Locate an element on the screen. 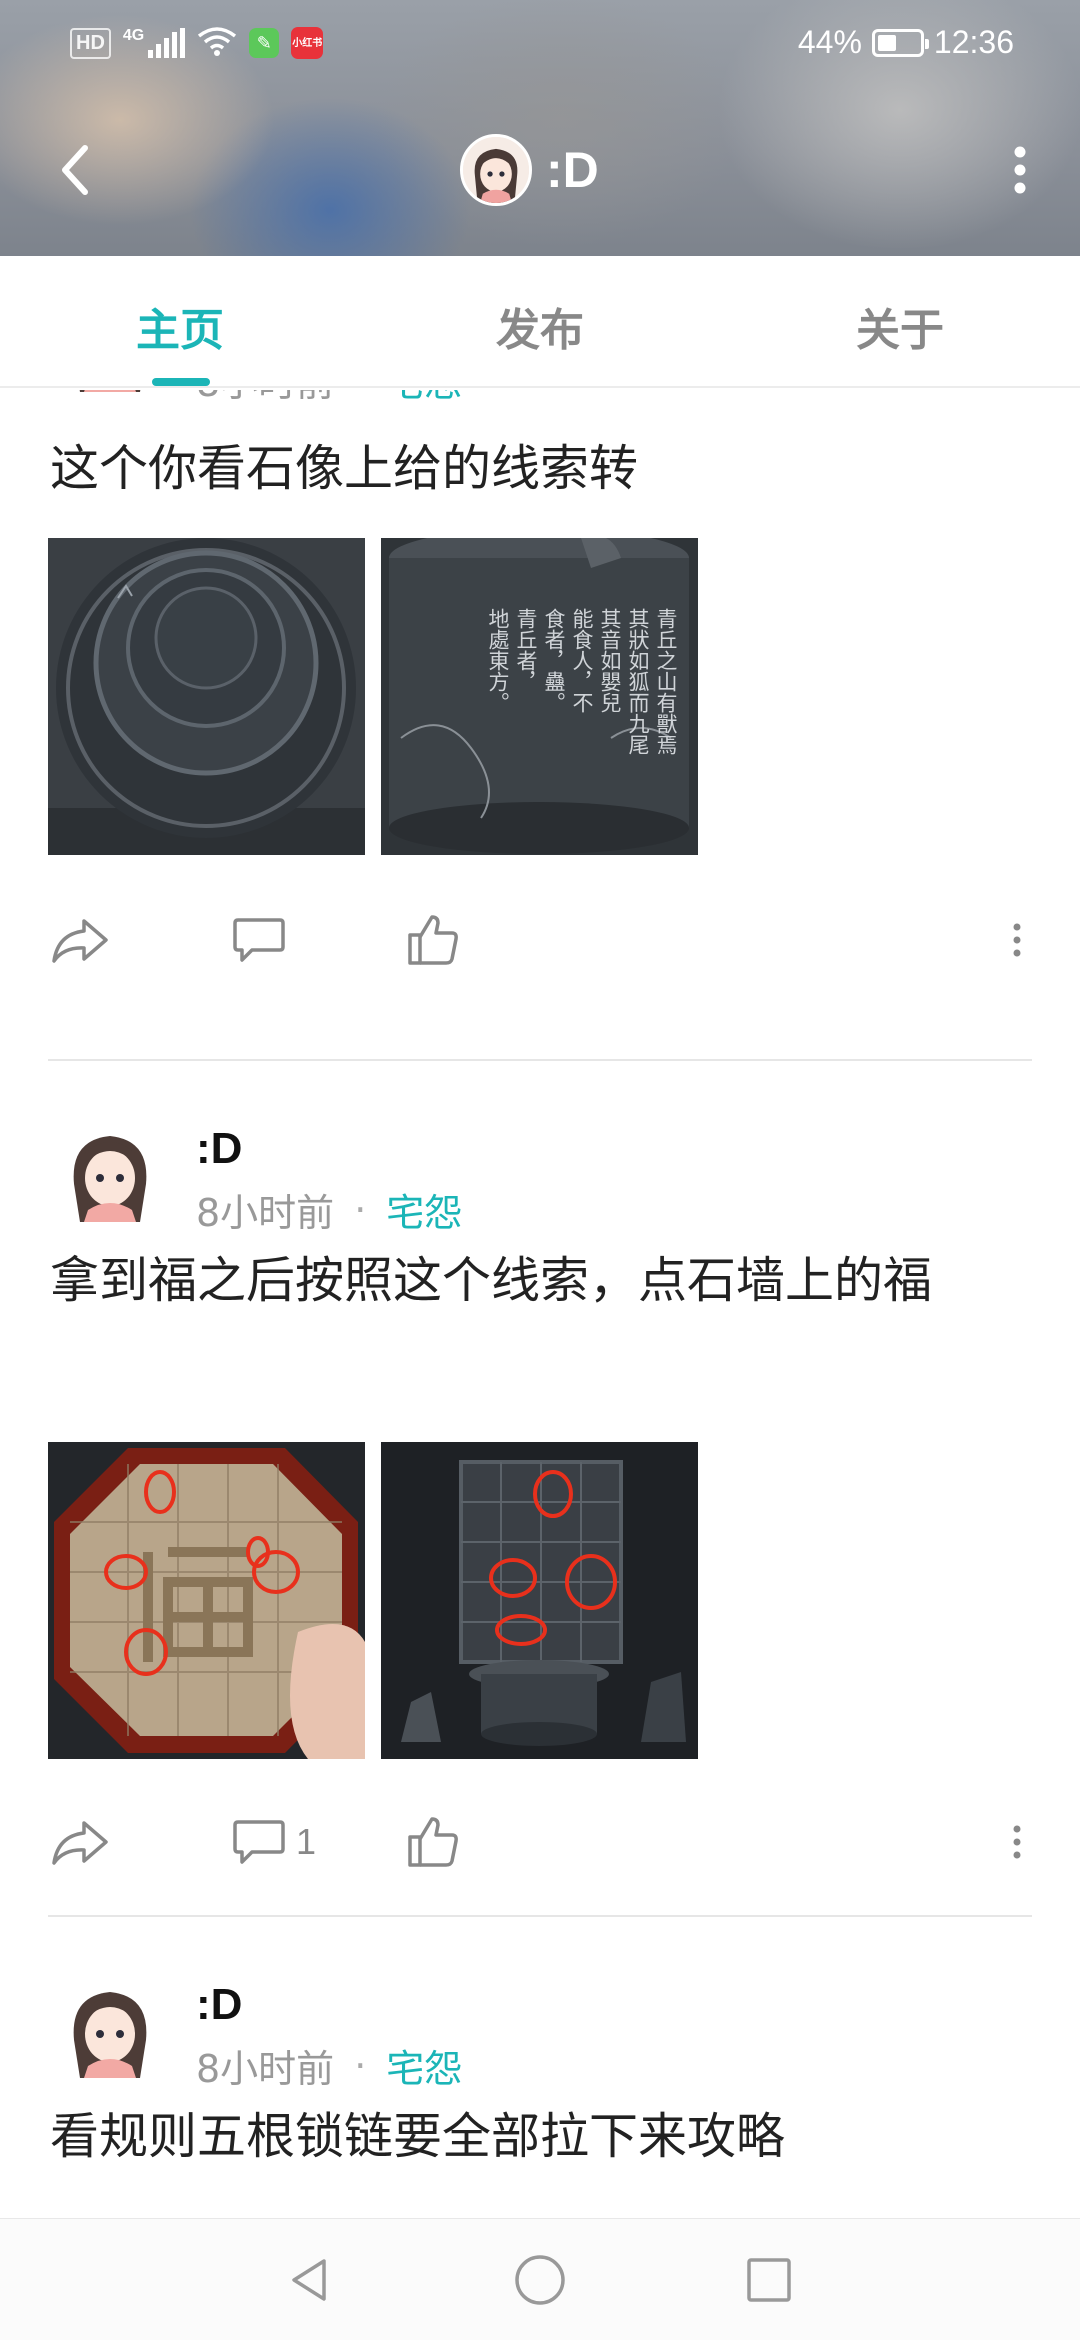 This screenshot has width=1080, height=2340. comment-button: 1 is located at coordinates (274, 1842).